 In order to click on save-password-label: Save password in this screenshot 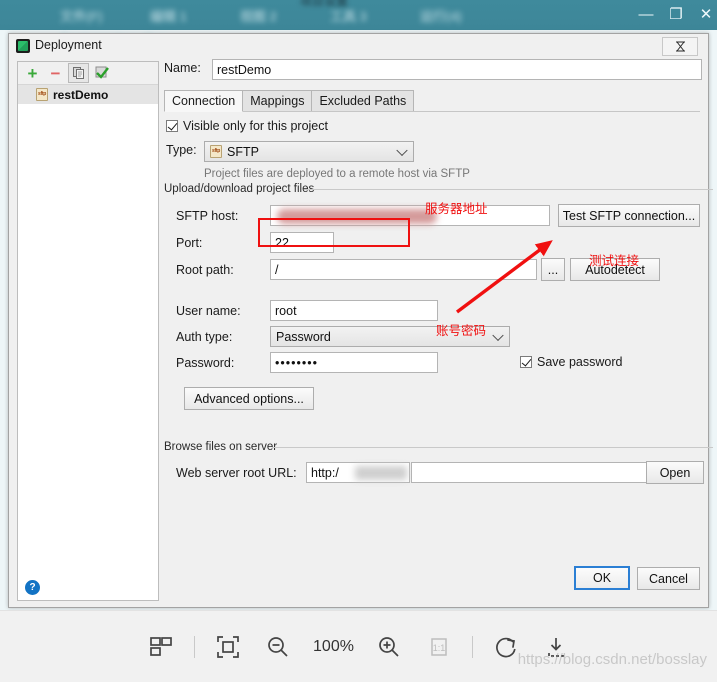, I will do `click(580, 362)`.